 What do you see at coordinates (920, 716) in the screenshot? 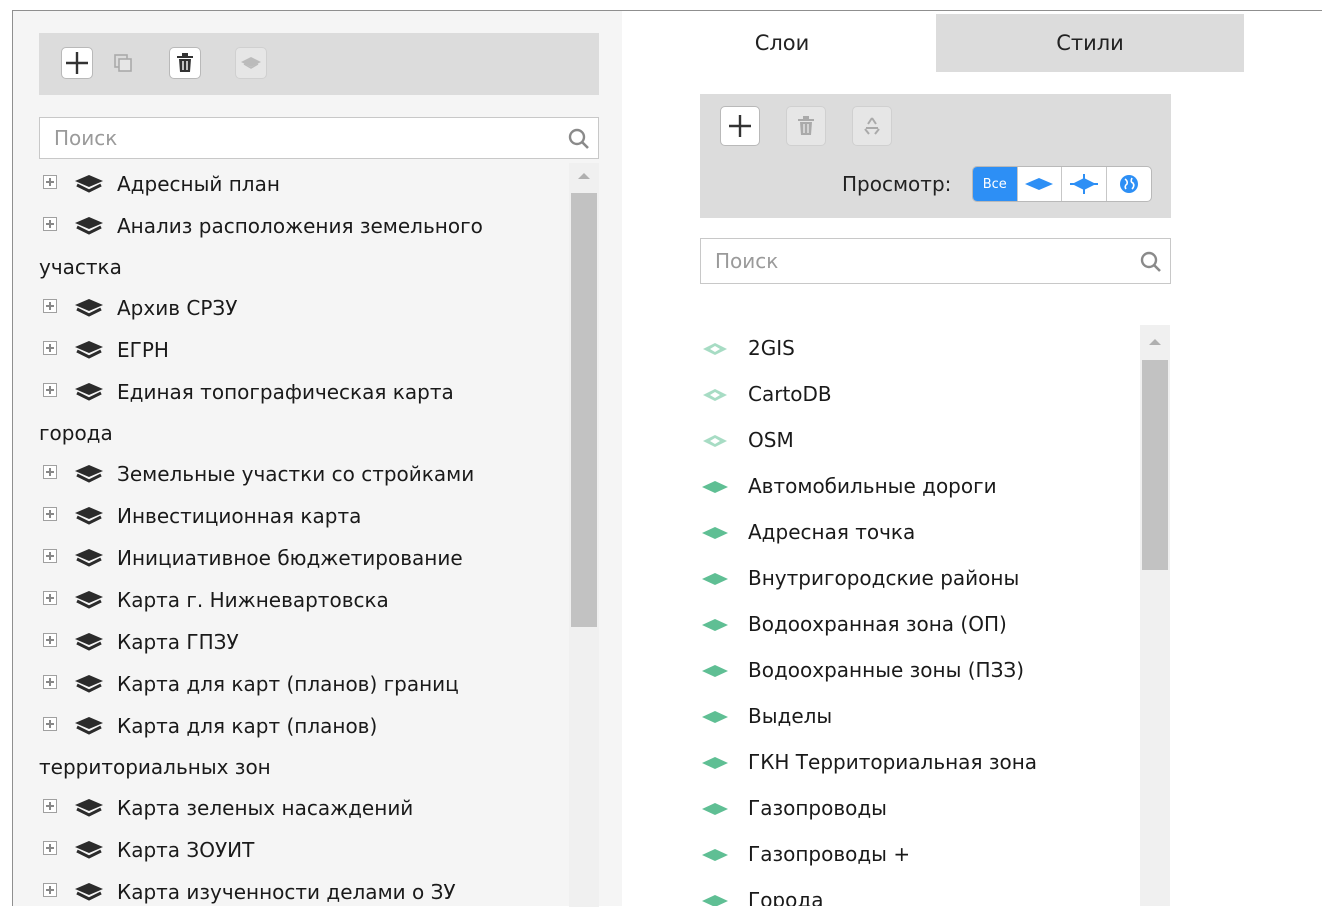
I see `layer-list-item: Выделы` at bounding box center [920, 716].